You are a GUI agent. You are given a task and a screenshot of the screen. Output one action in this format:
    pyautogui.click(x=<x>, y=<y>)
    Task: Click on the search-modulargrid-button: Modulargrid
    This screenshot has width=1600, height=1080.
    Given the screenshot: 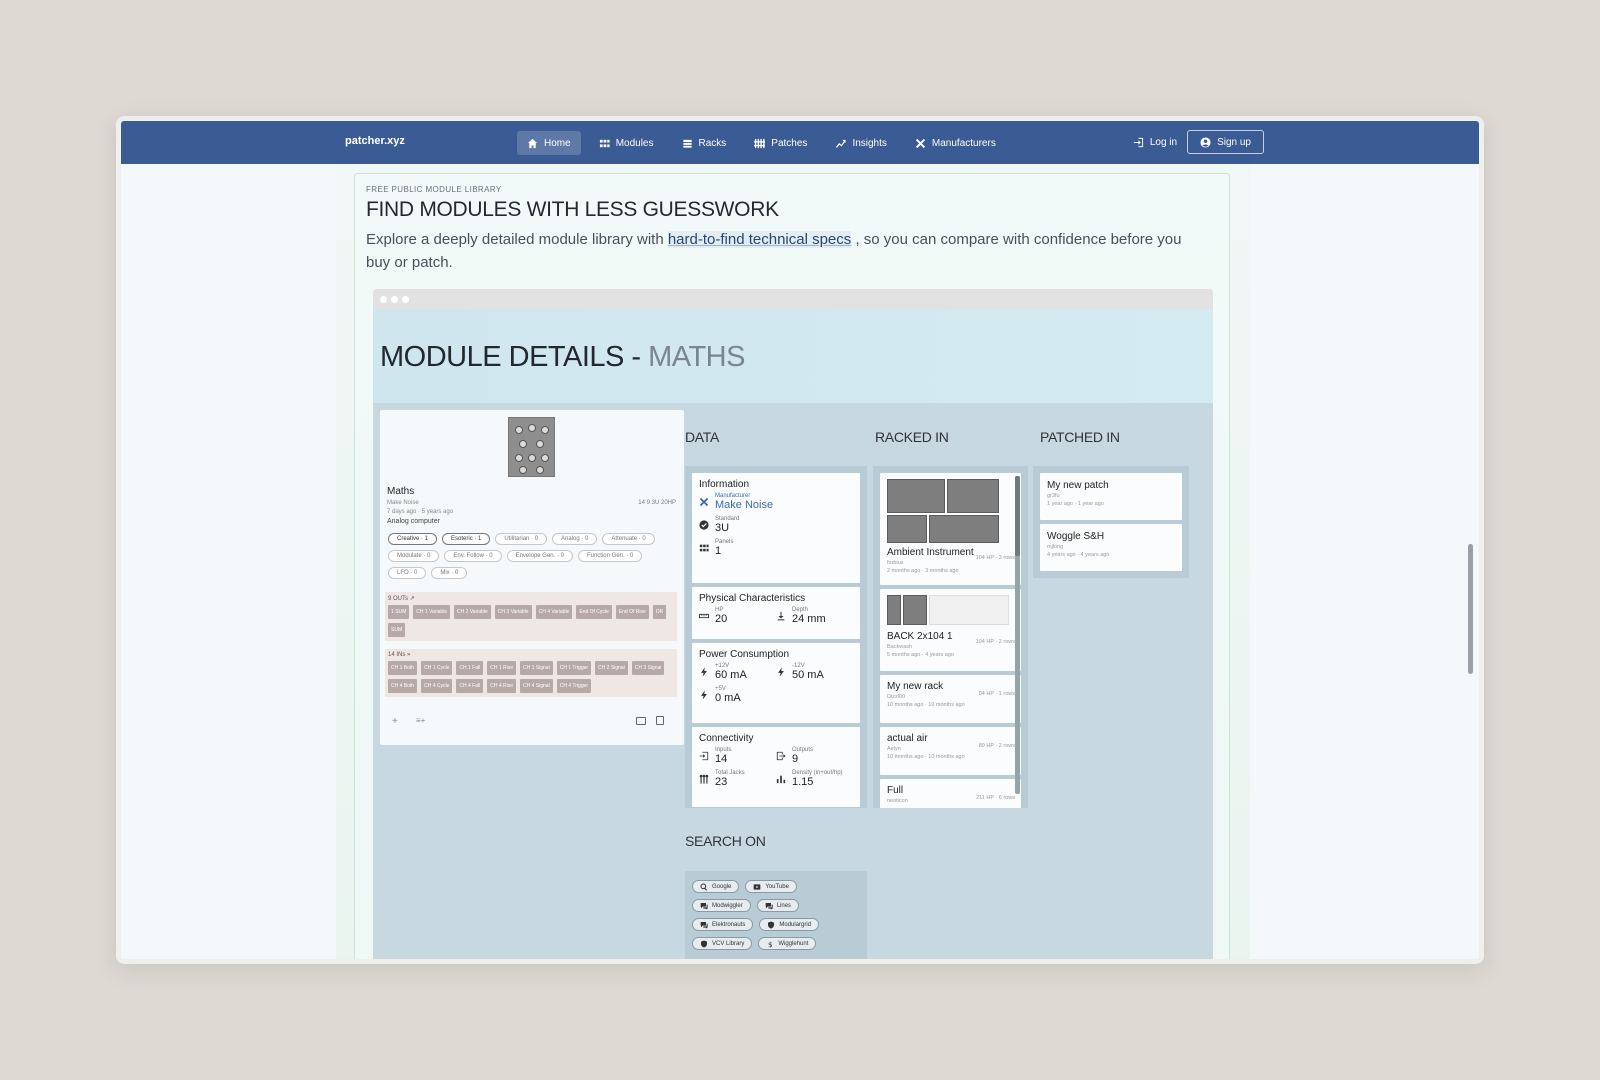 What is the action you would take?
    pyautogui.click(x=789, y=924)
    